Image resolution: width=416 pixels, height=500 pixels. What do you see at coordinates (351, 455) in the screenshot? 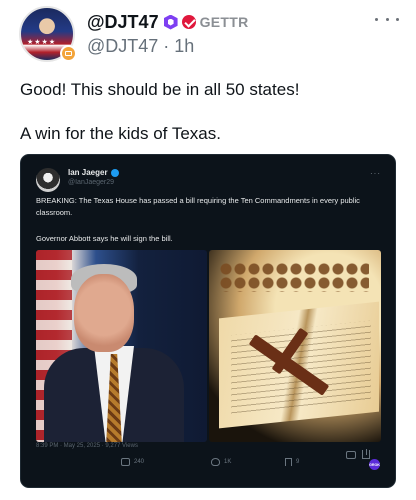
I see `camera-icon` at bounding box center [351, 455].